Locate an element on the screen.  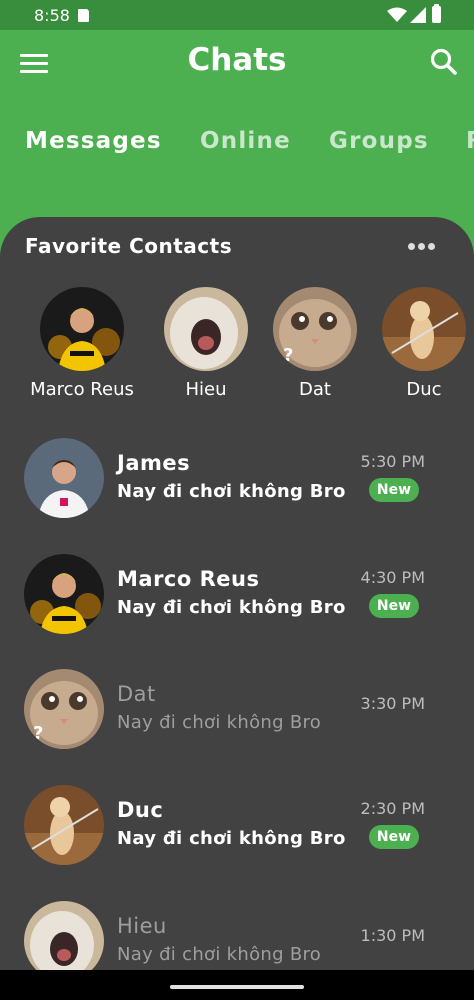
chat-row: James Nay đi chơi không Bro 5:30 PM New is located at coordinates (237, 488).